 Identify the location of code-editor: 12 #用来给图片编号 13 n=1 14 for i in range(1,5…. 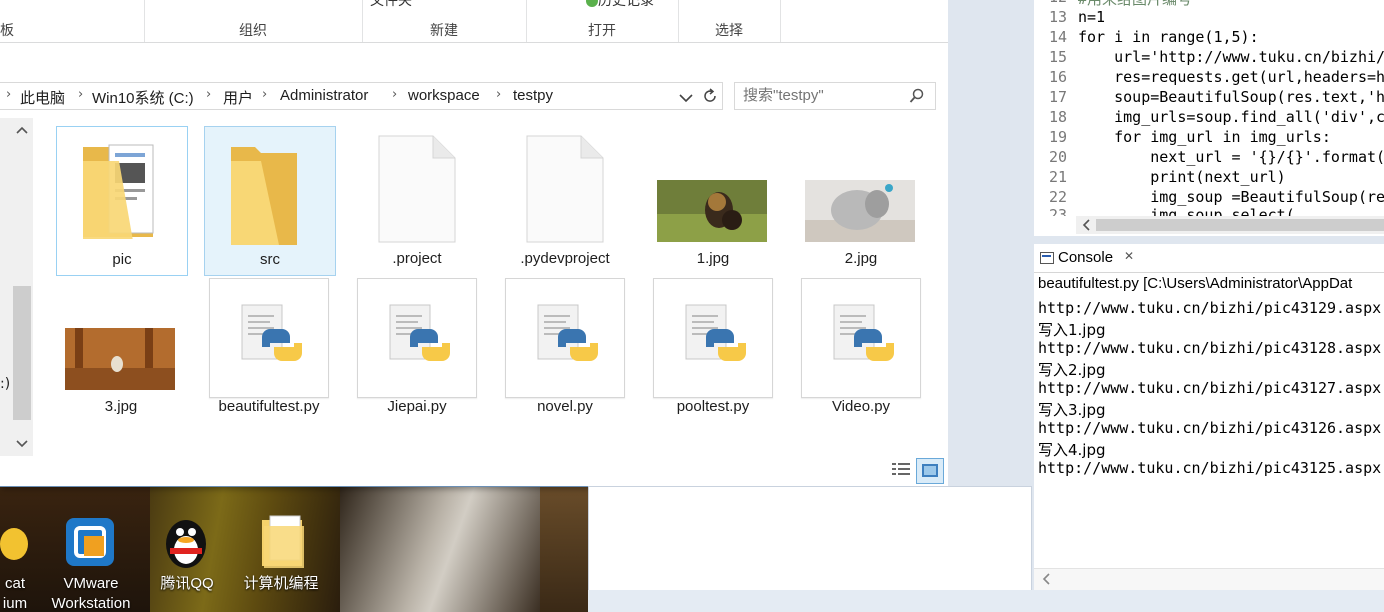
(1209, 118).